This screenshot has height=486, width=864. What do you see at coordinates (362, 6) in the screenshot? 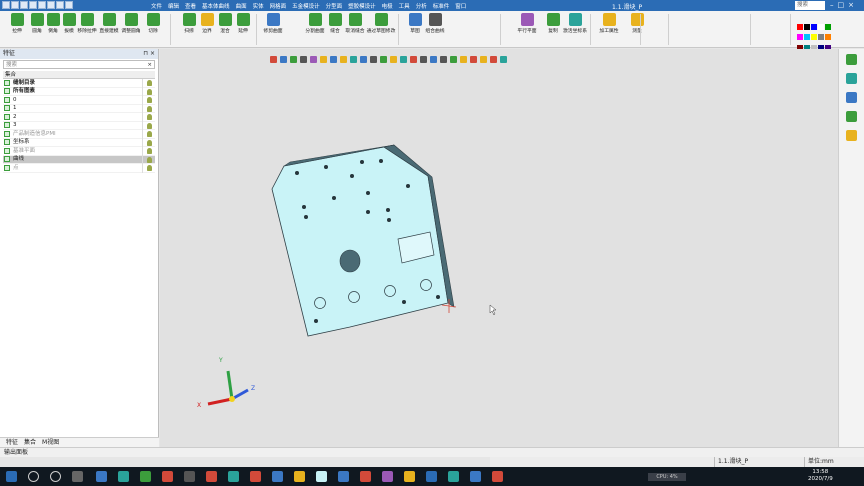
I see `menu-item: 塑胶模设计` at bounding box center [362, 6].